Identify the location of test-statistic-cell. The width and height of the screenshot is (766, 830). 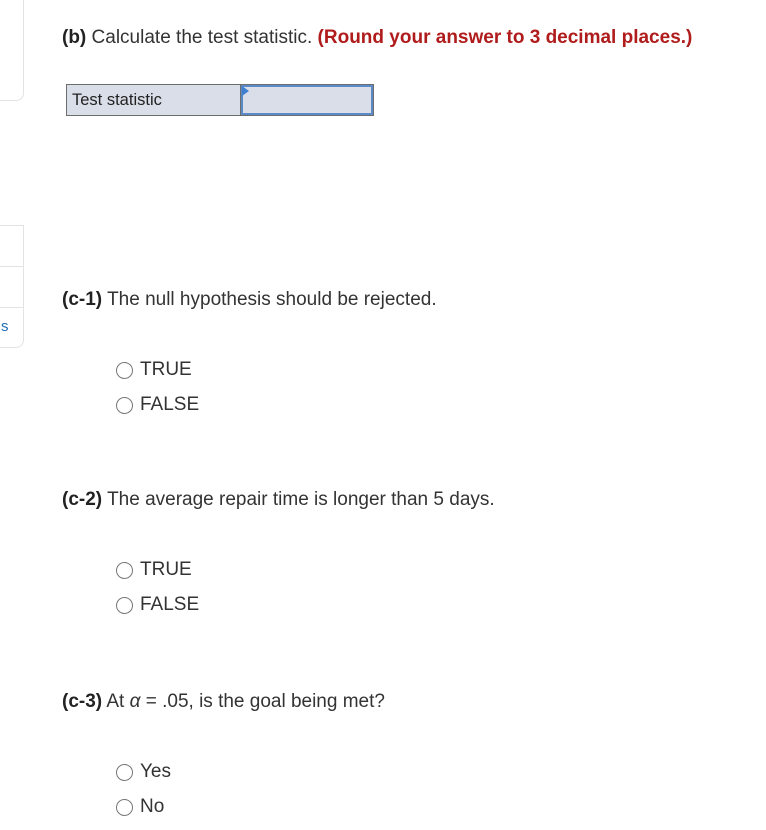
(307, 100).